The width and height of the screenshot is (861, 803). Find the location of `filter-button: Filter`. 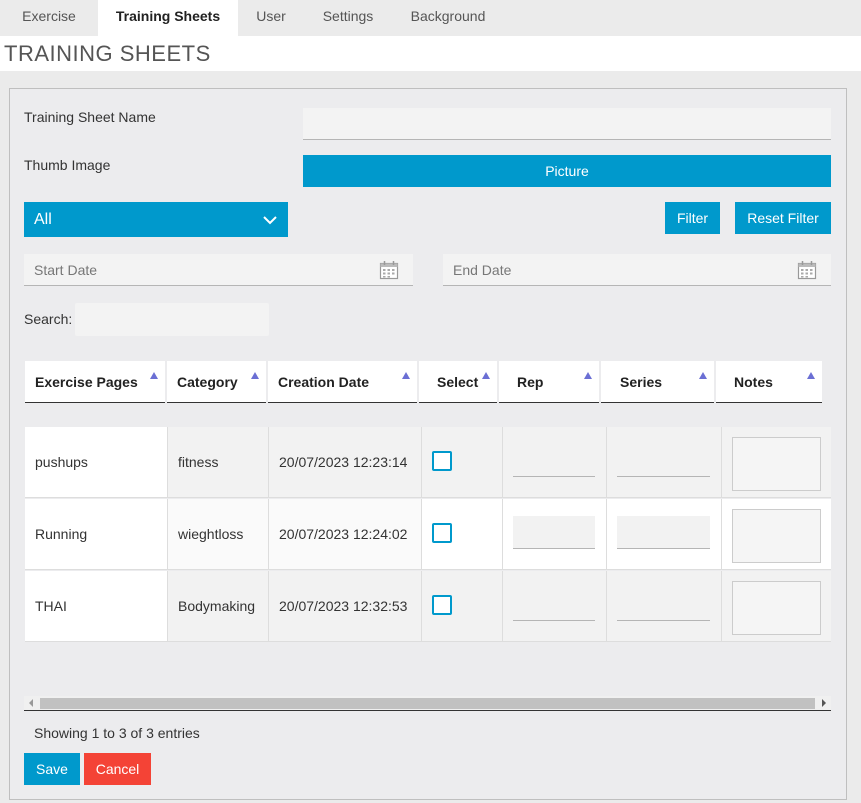

filter-button: Filter is located at coordinates (692, 218).